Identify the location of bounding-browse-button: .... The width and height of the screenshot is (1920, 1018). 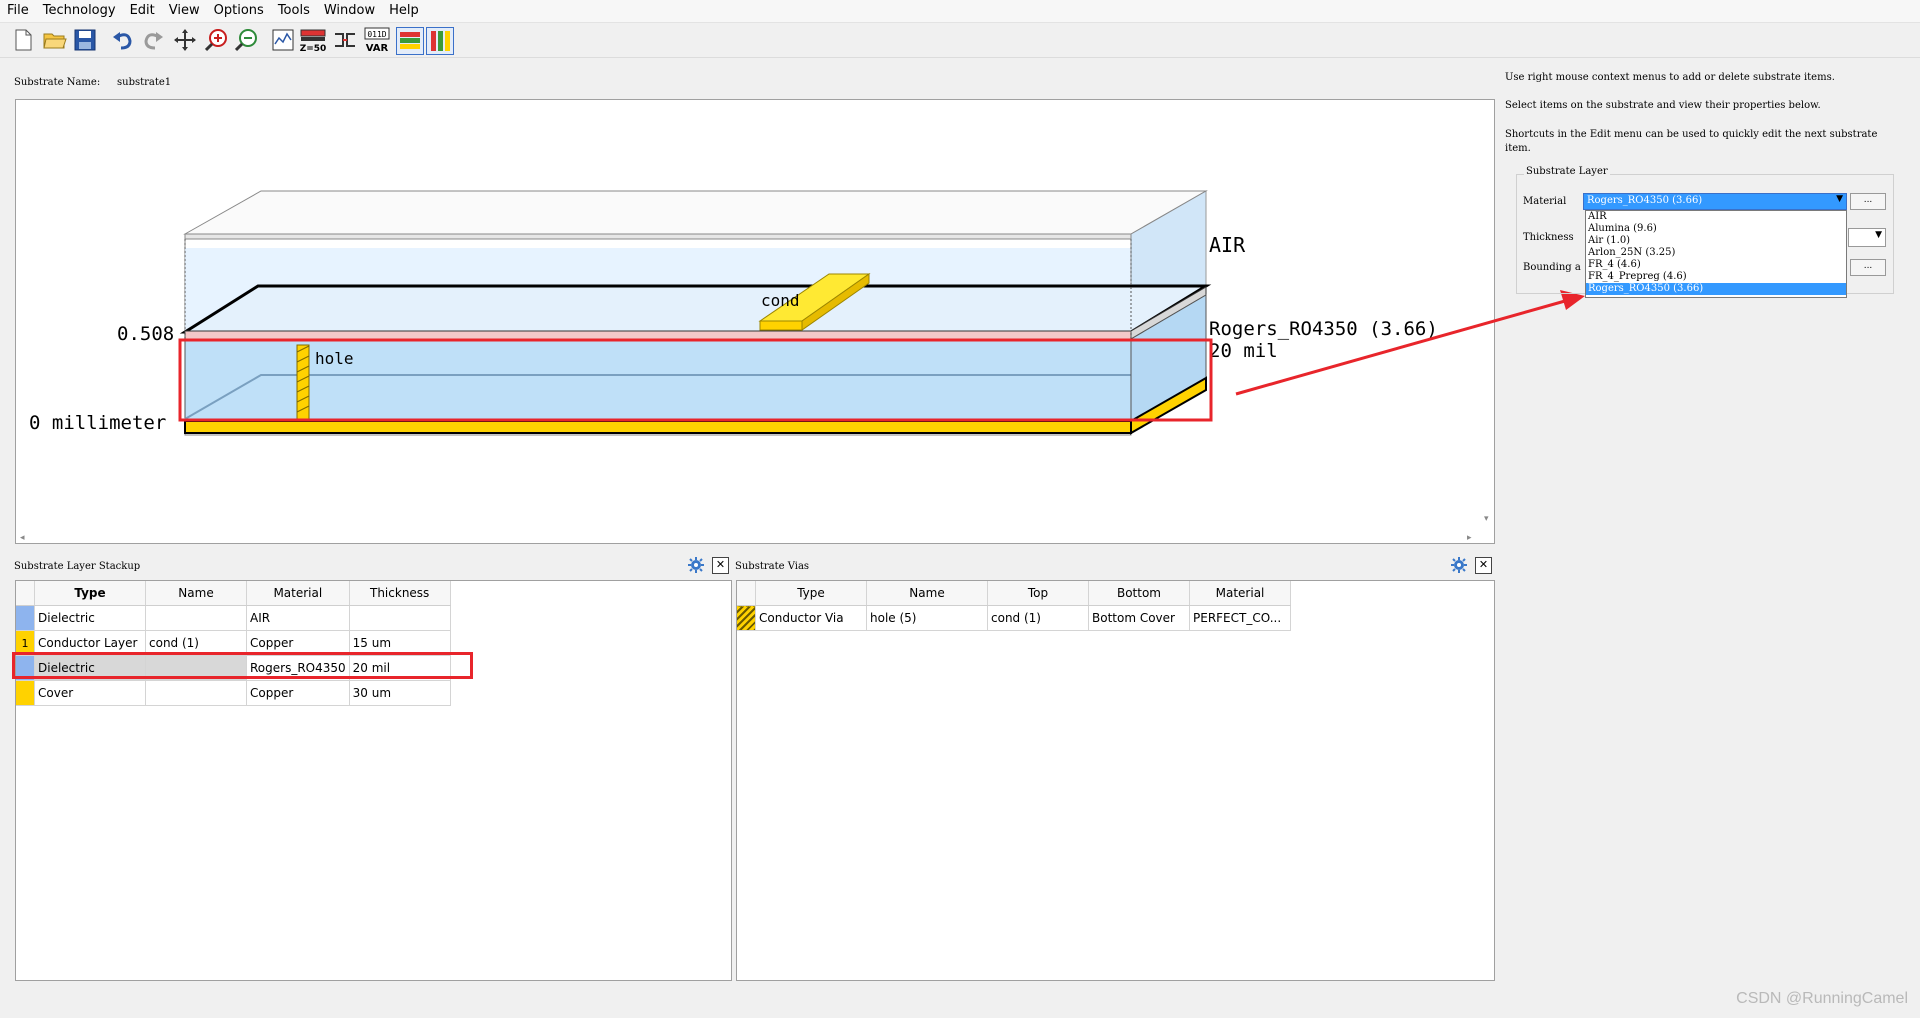
(1868, 267).